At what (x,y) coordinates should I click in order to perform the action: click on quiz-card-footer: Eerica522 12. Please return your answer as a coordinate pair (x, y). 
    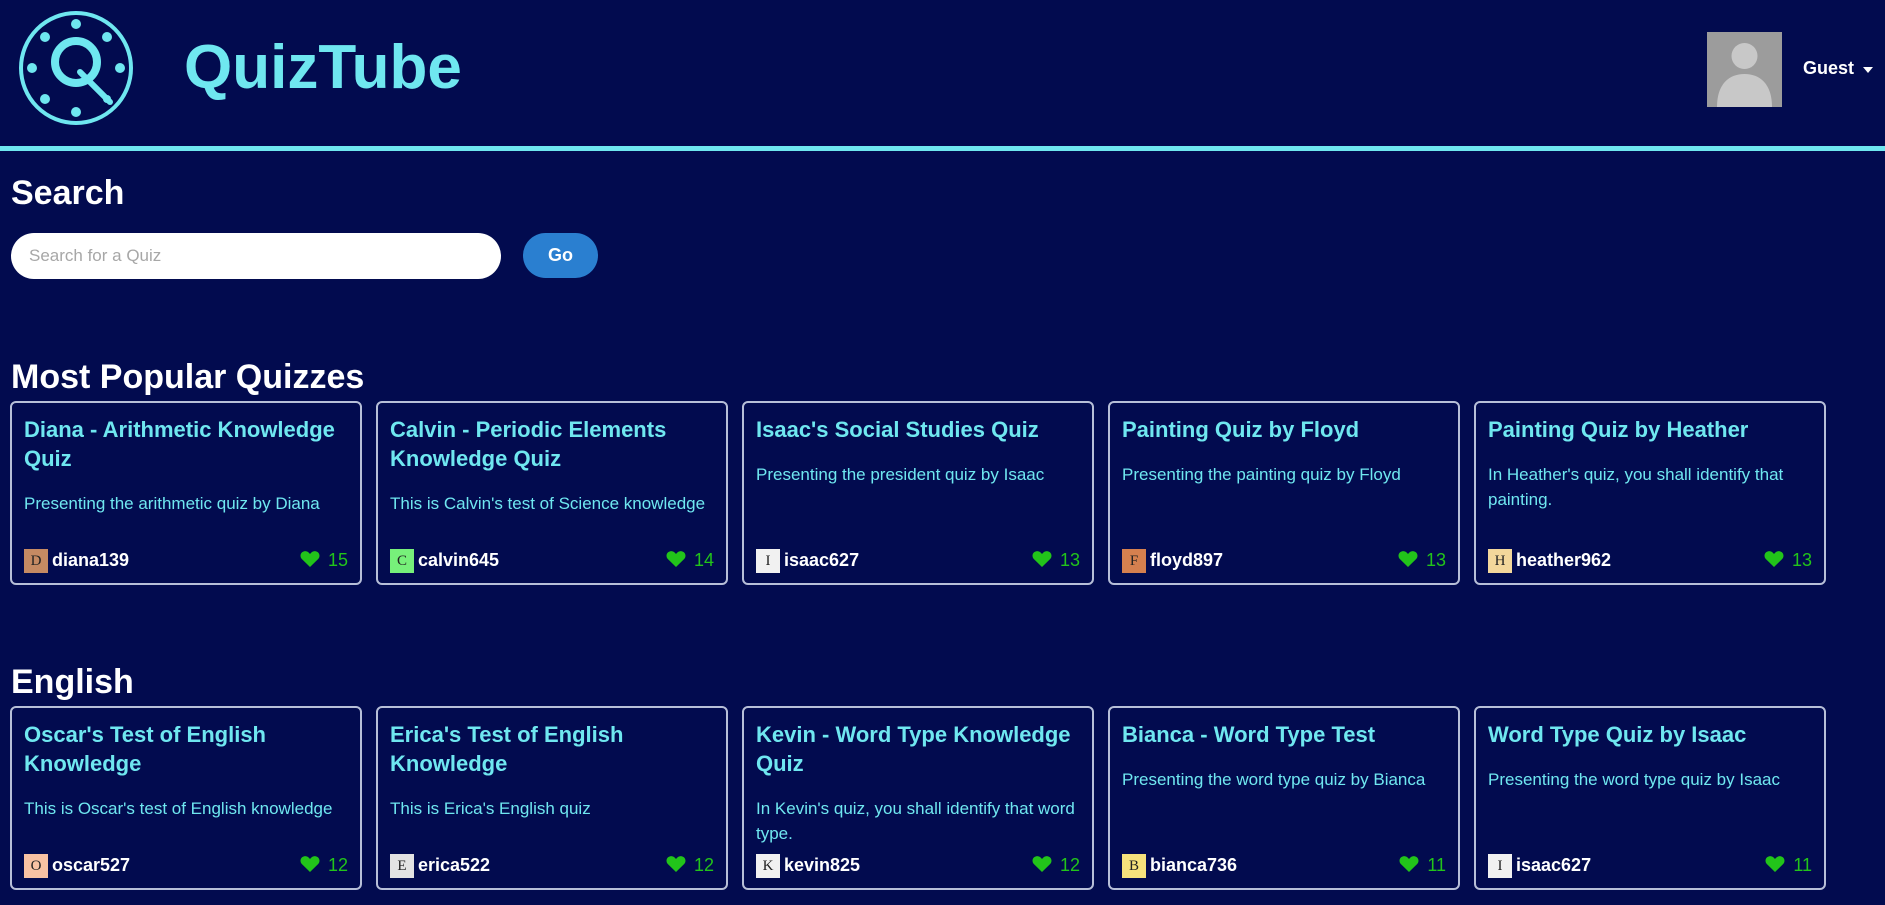
    Looking at the image, I should click on (552, 865).